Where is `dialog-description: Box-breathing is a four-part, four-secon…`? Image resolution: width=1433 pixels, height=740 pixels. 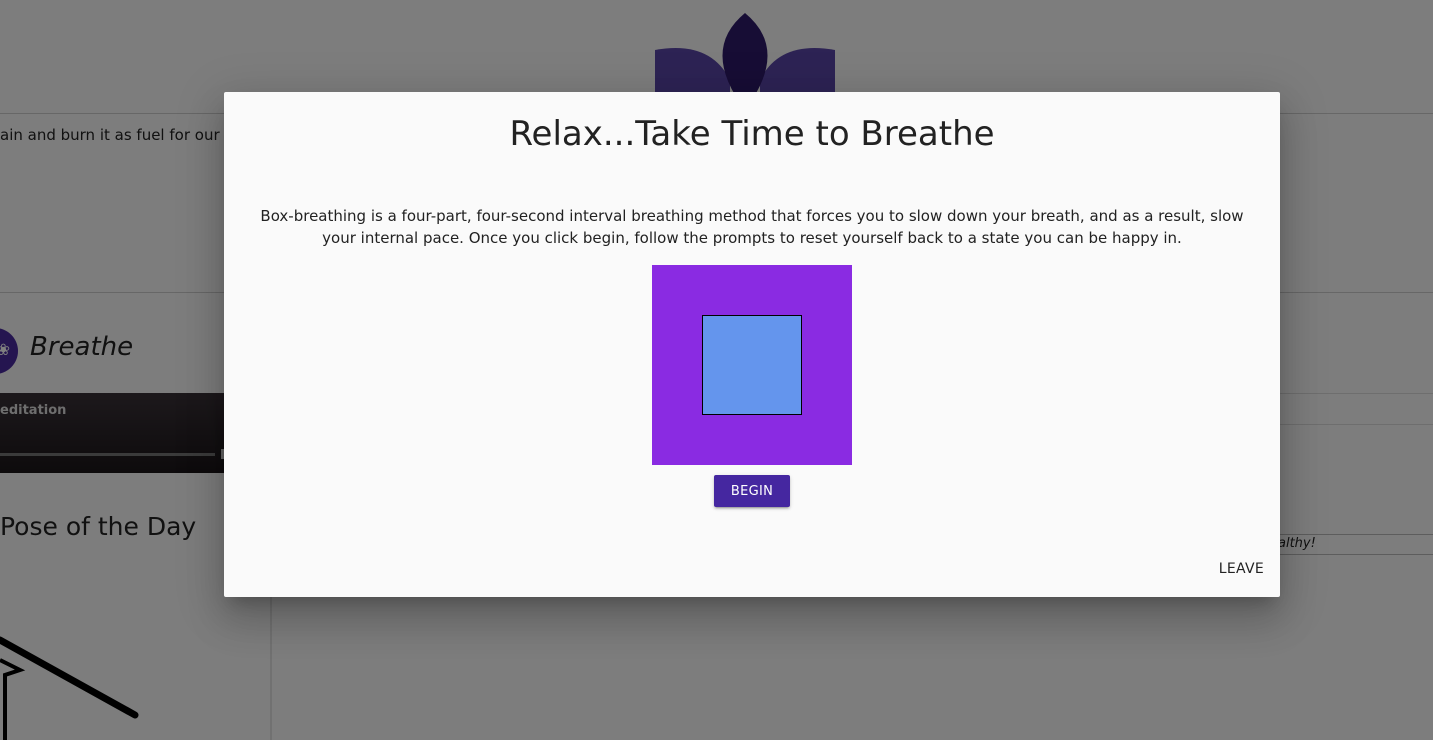 dialog-description: Box-breathing is a four-part, four-secon… is located at coordinates (752, 227).